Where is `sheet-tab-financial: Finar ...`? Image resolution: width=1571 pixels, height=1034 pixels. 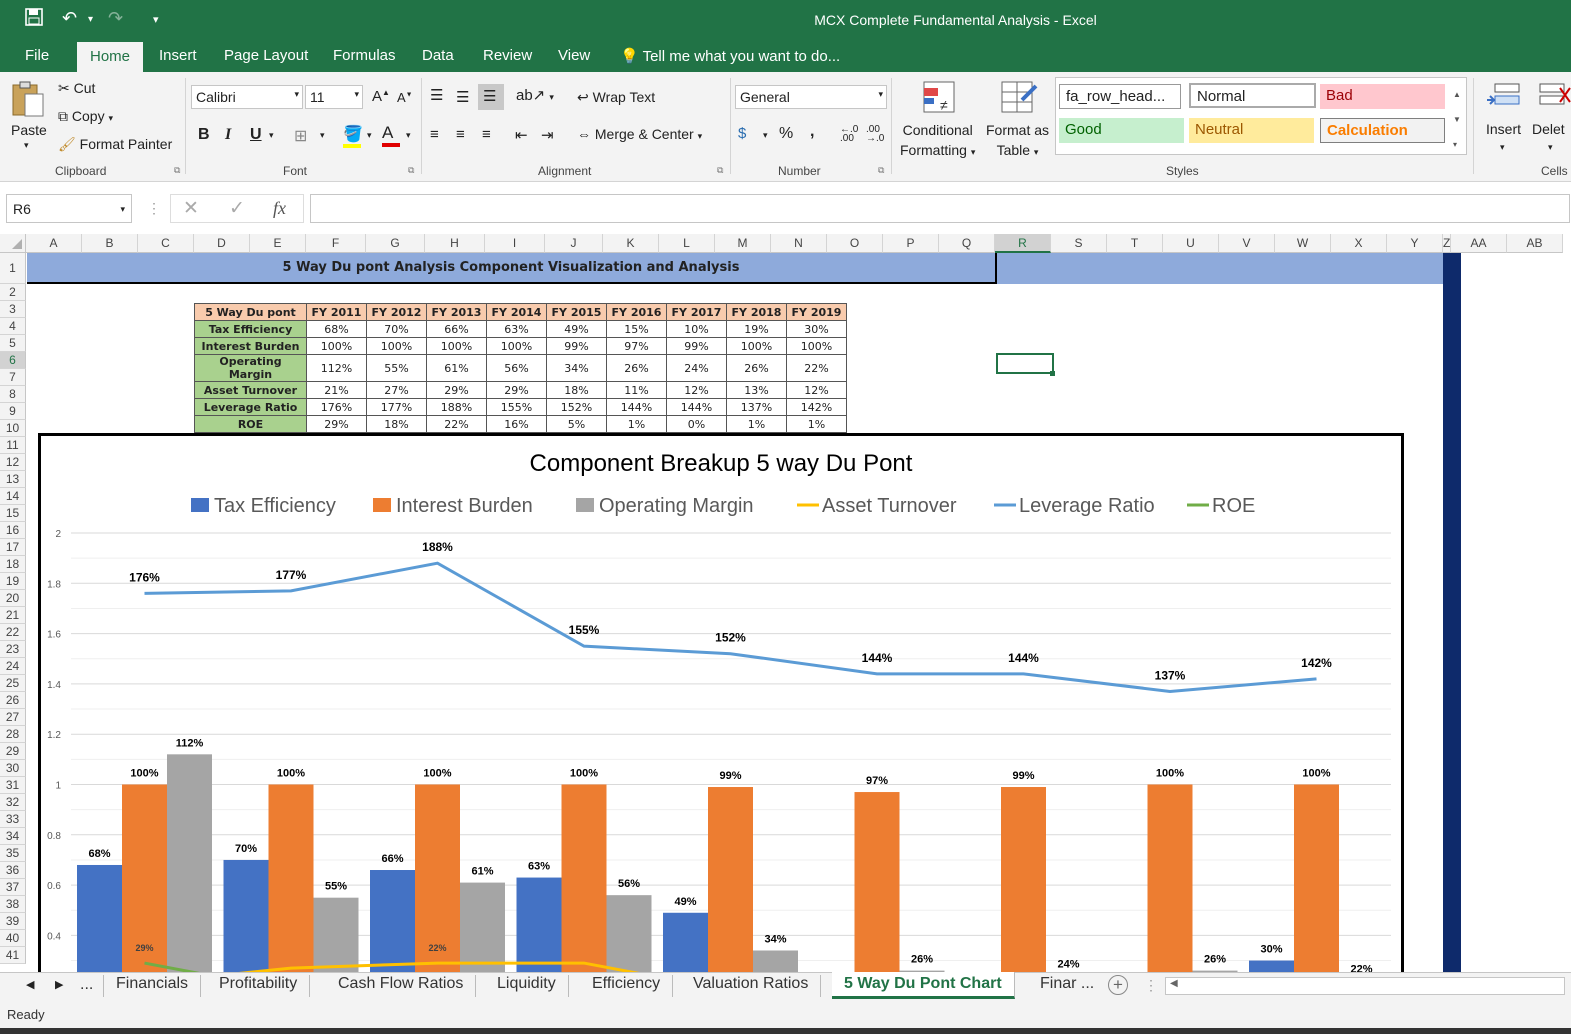
sheet-tab-financial: Finar ... is located at coordinates (1067, 986).